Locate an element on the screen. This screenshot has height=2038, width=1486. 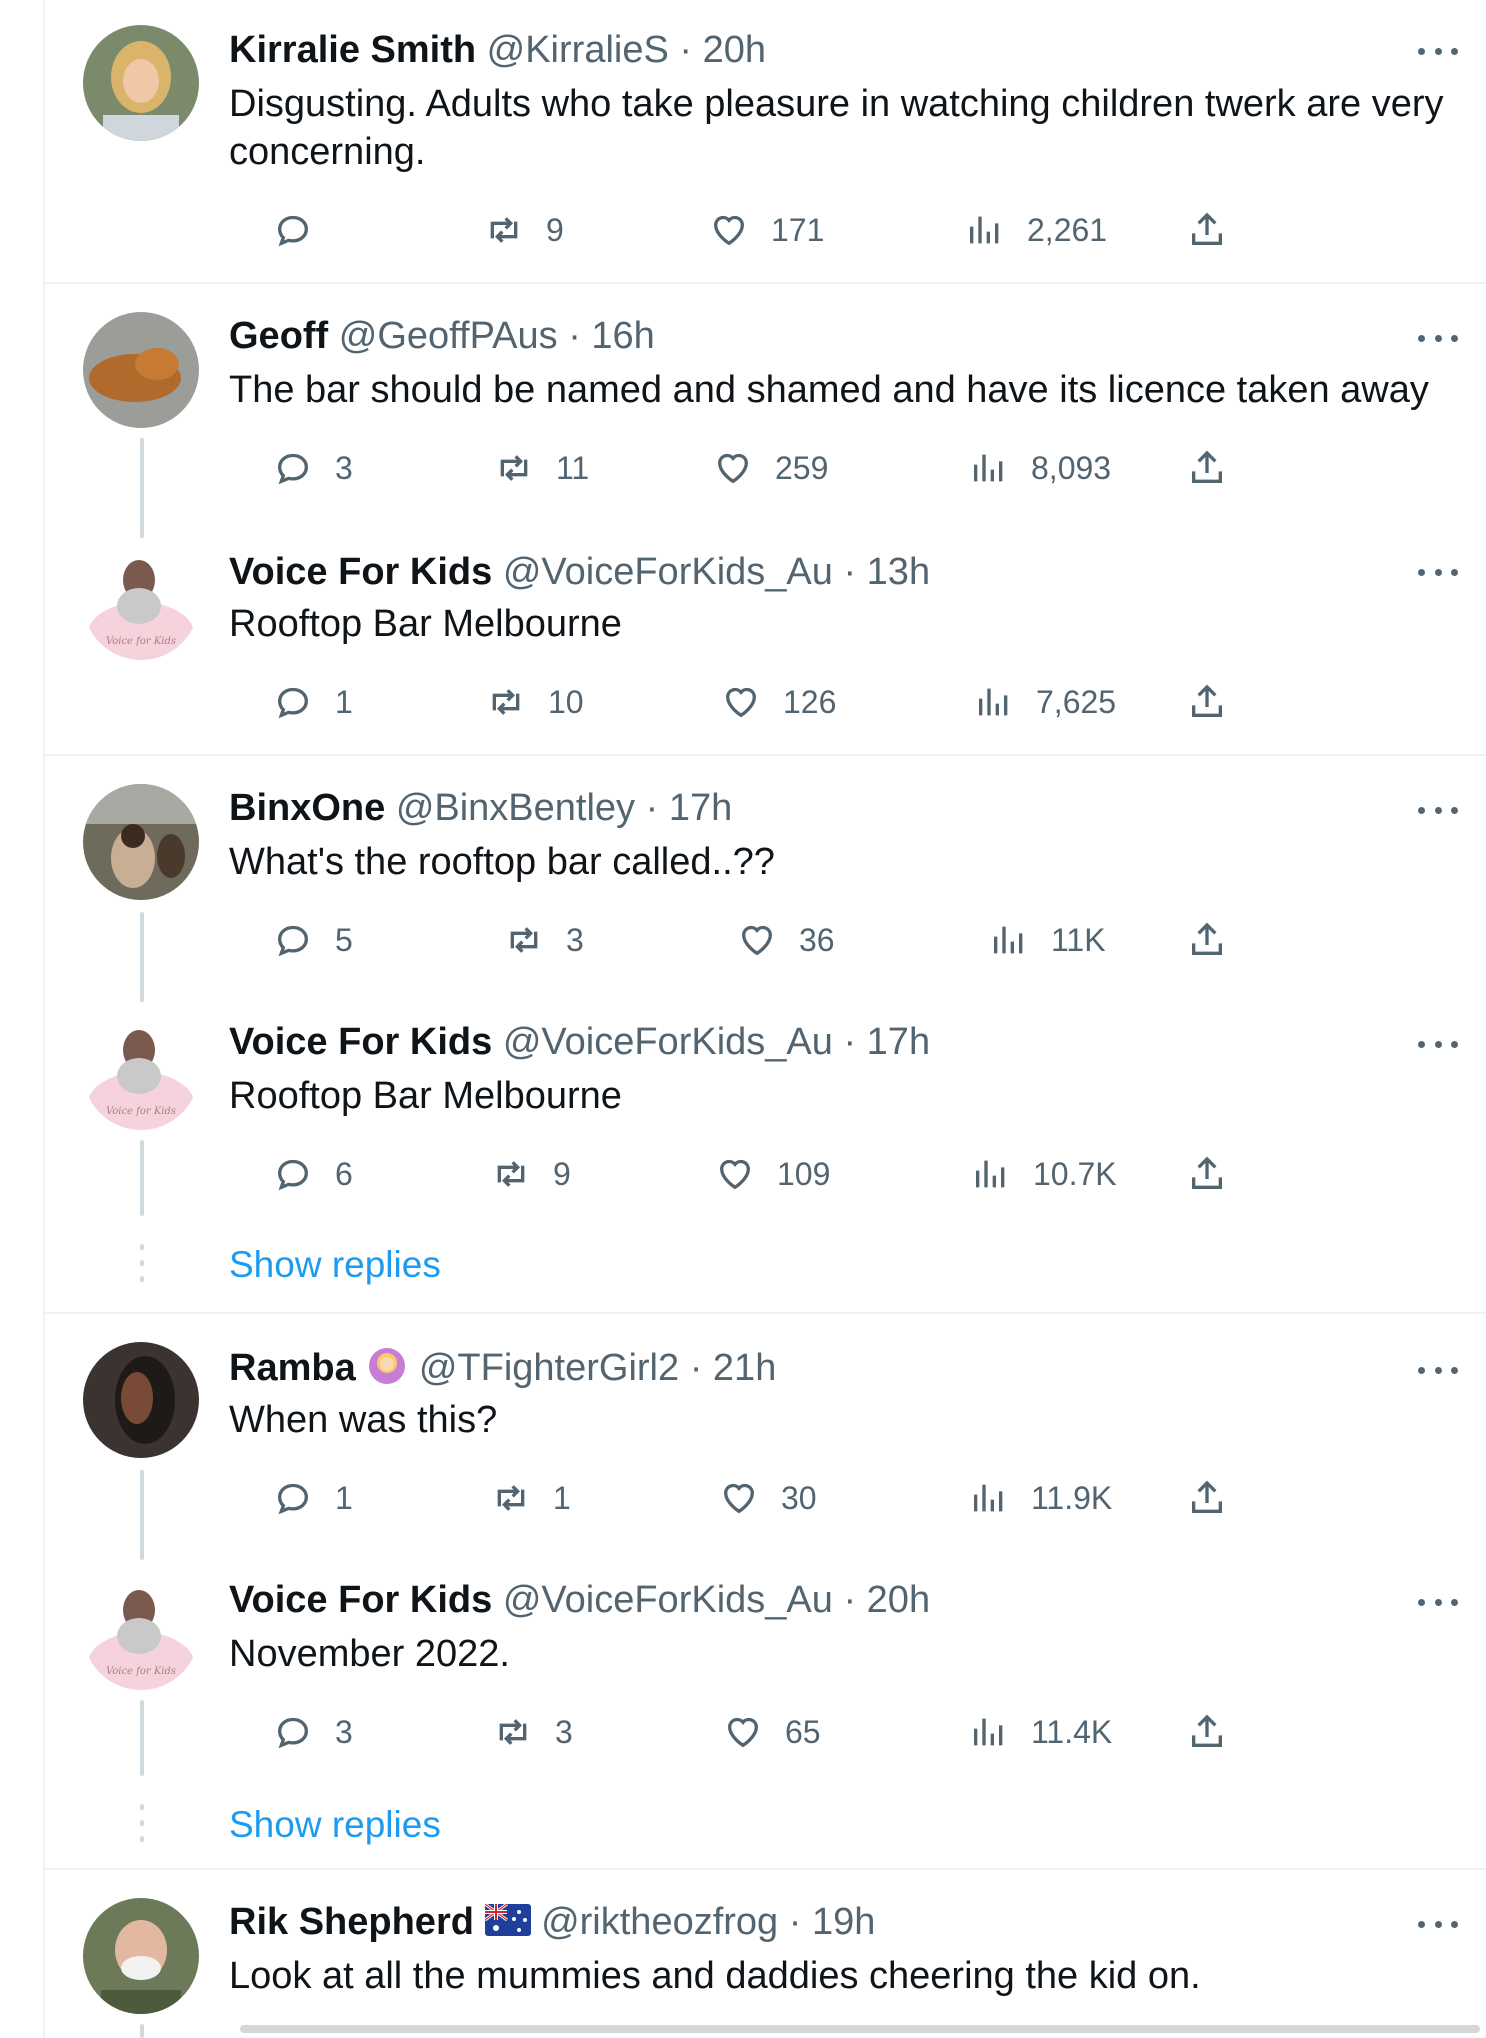
display-name: Geoff is located at coordinates (278, 336).